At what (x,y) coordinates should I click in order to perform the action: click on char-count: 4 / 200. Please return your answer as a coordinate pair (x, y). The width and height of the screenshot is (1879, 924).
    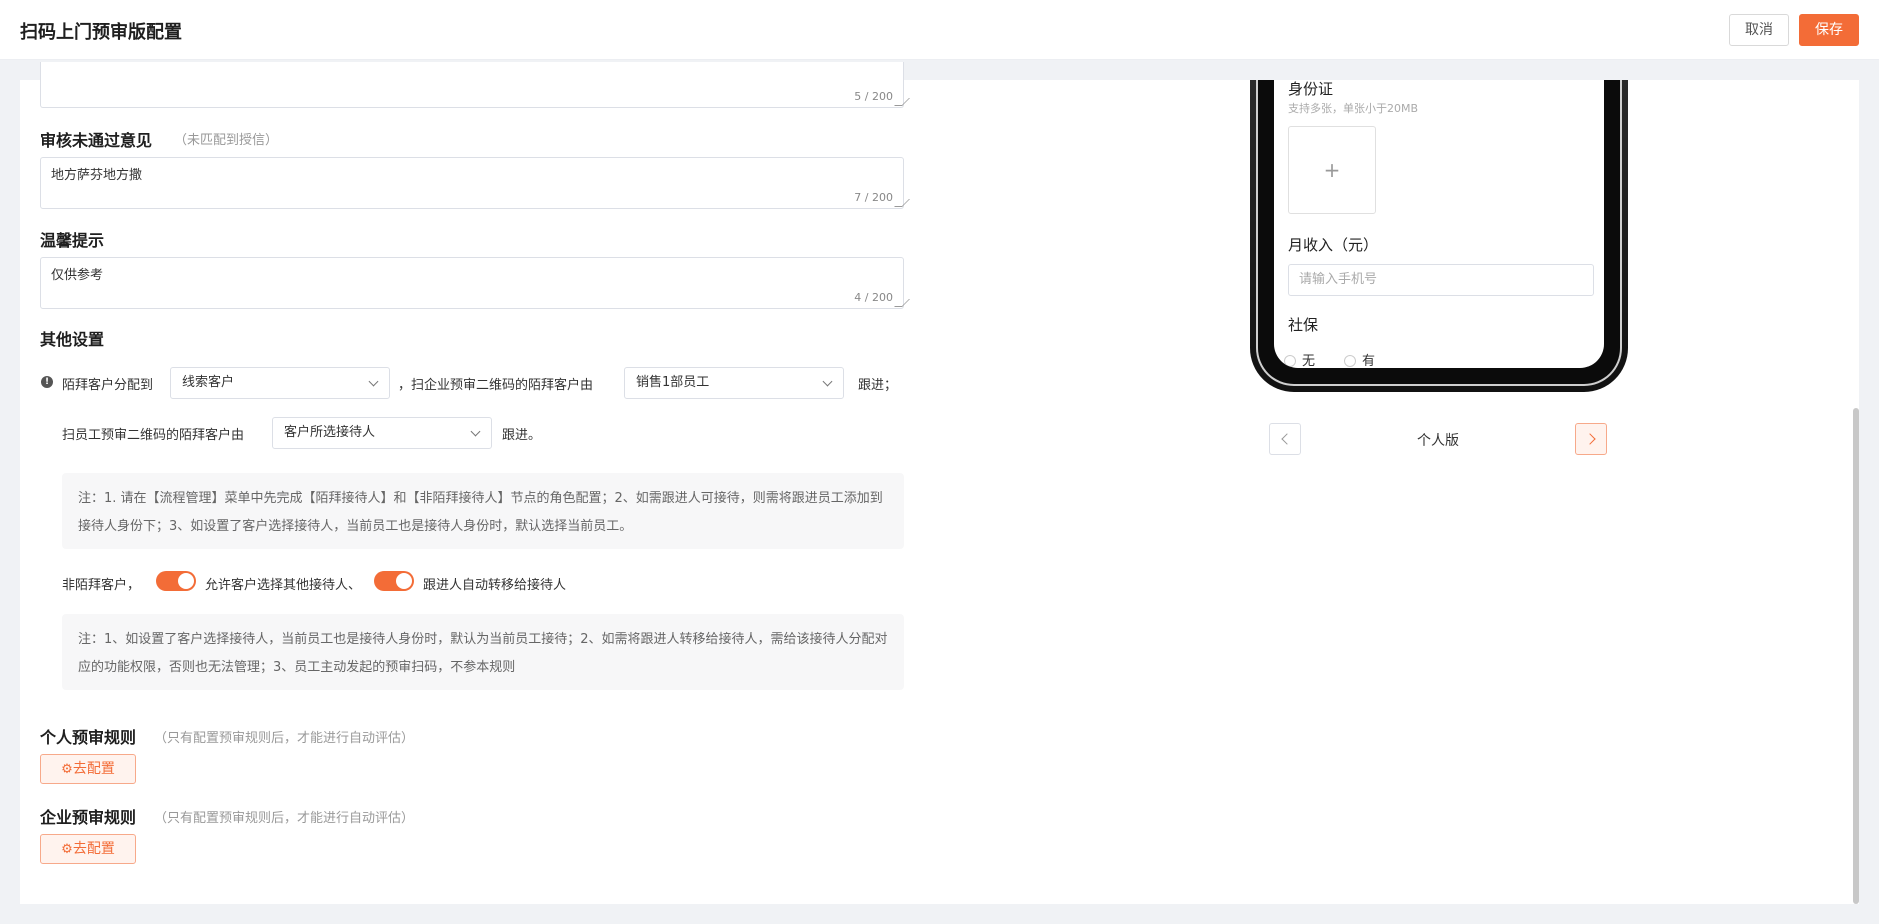
    Looking at the image, I should click on (873, 297).